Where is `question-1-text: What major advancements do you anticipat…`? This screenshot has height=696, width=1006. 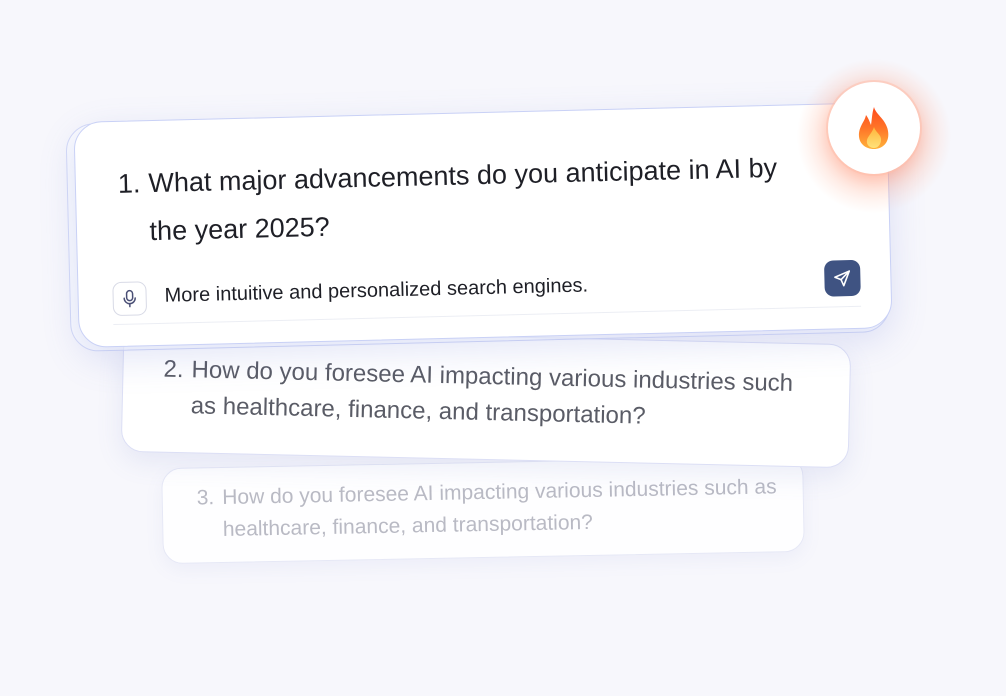
question-1-text: What major advancements do you anticipat… is located at coordinates (463, 199).